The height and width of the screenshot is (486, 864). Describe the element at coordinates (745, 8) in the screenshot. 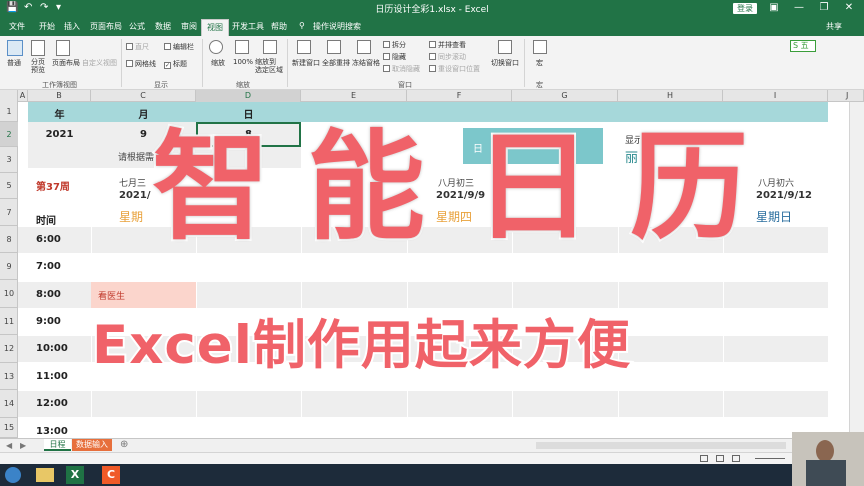

I see `login-button: 登录` at that location.